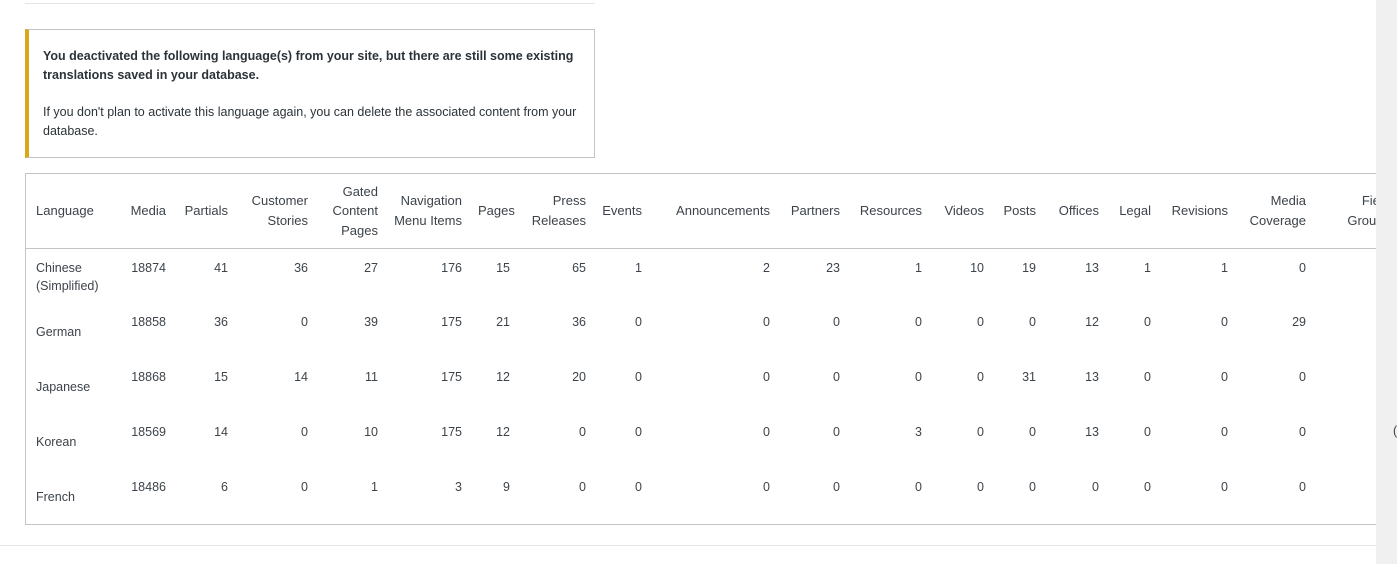 This screenshot has width=1397, height=564. What do you see at coordinates (1299, 322) in the screenshot?
I see `table-cell: 29` at bounding box center [1299, 322].